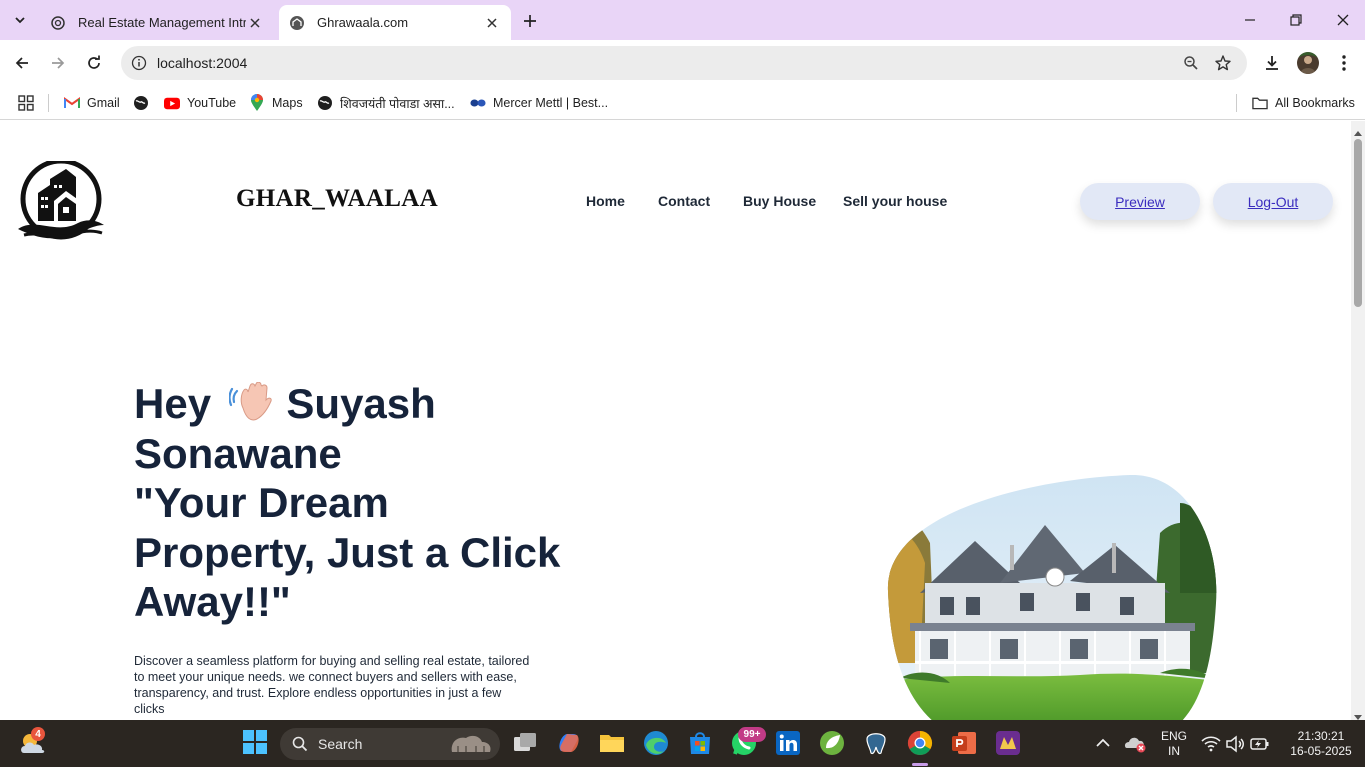 The width and height of the screenshot is (1365, 767). Describe the element at coordinates (287, 103) in the screenshot. I see `bookmark-label: Maps` at that location.